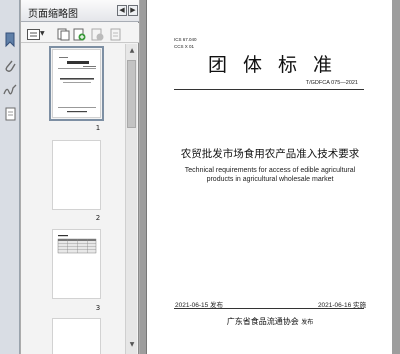  I want to click on collapse-right-button: ▶, so click(133, 10).